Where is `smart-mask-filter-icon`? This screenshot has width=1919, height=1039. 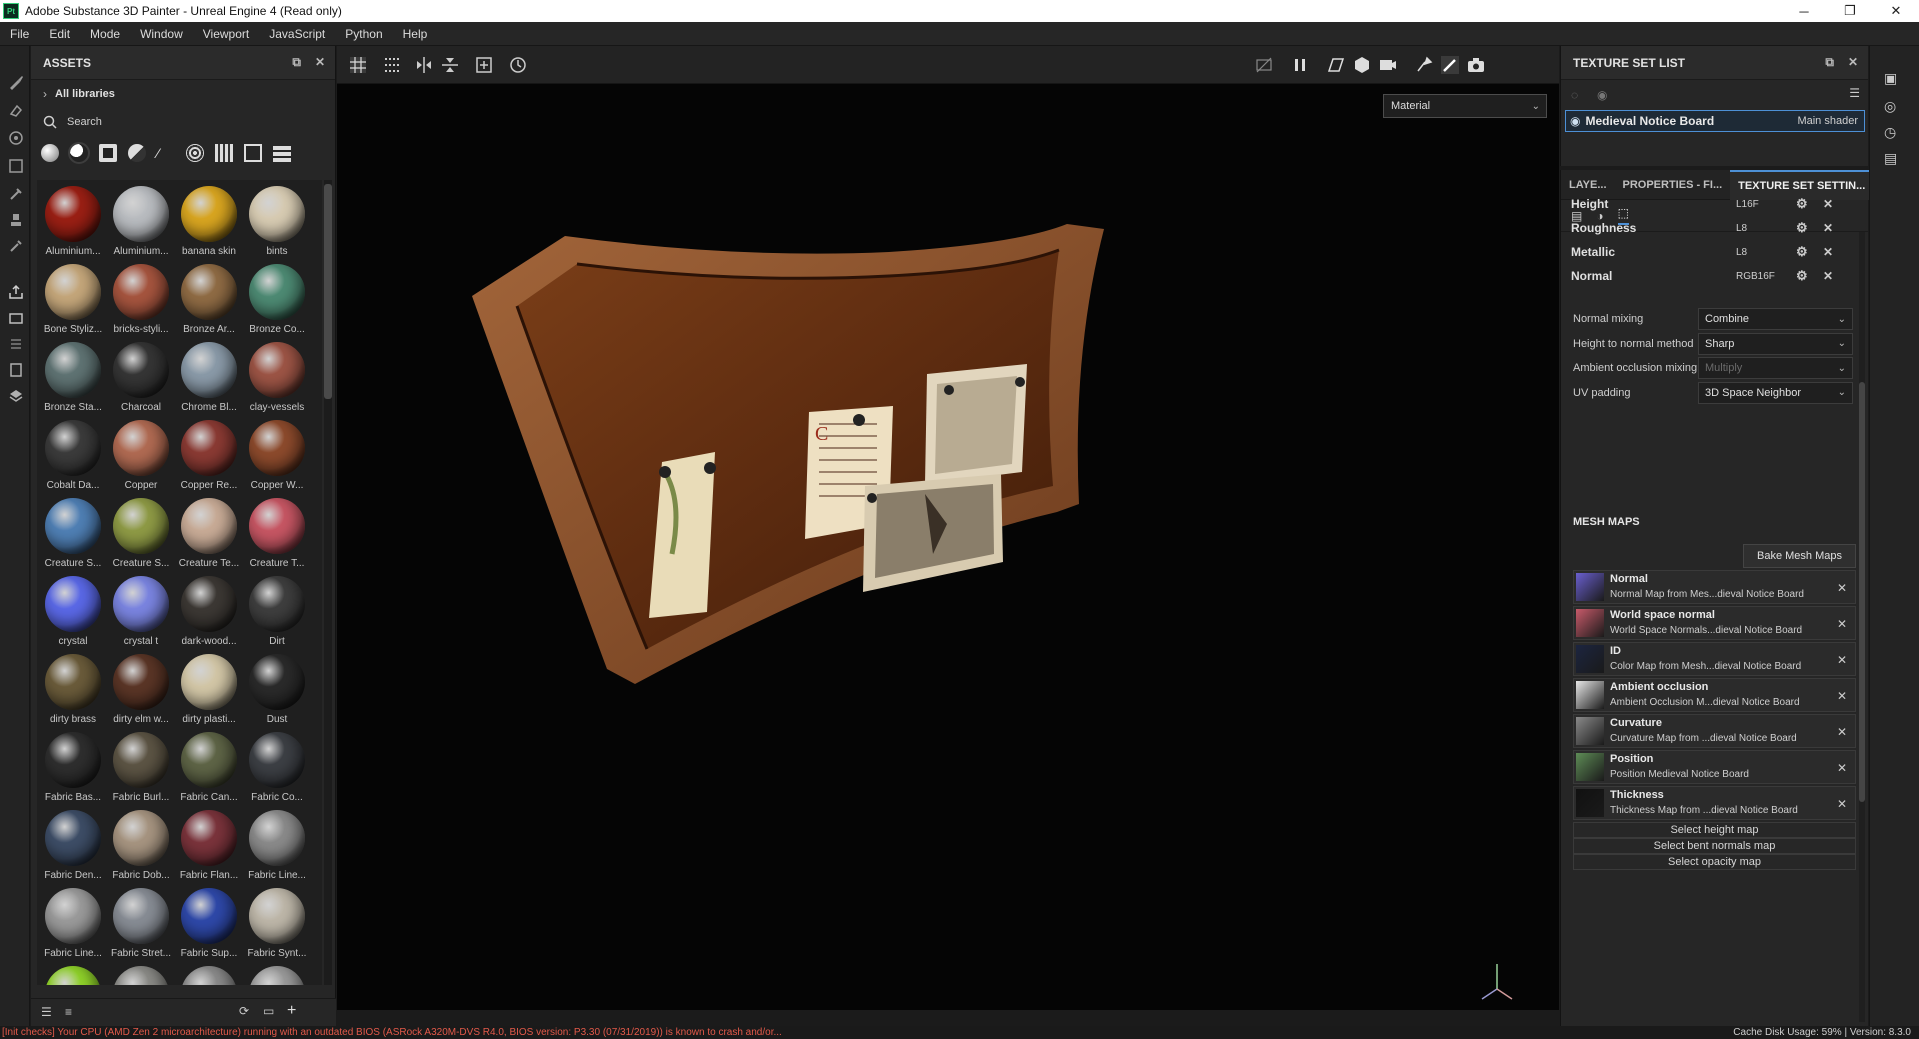 smart-mask-filter-icon is located at coordinates (137, 153).